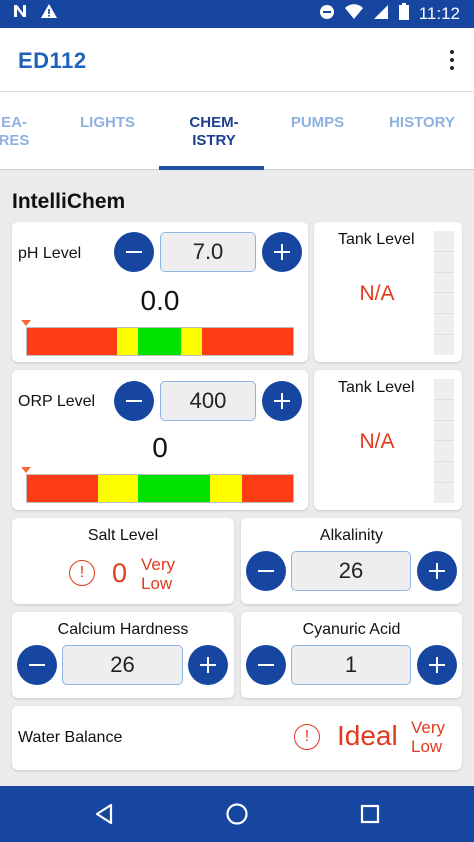  Describe the element at coordinates (351, 665) in the screenshot. I see `cyanuric-acid-value: 1` at that location.